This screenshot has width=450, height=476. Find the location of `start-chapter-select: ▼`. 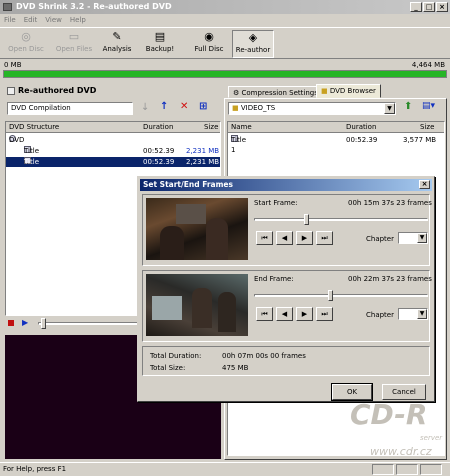

start-chapter-select: ▼ is located at coordinates (413, 238).